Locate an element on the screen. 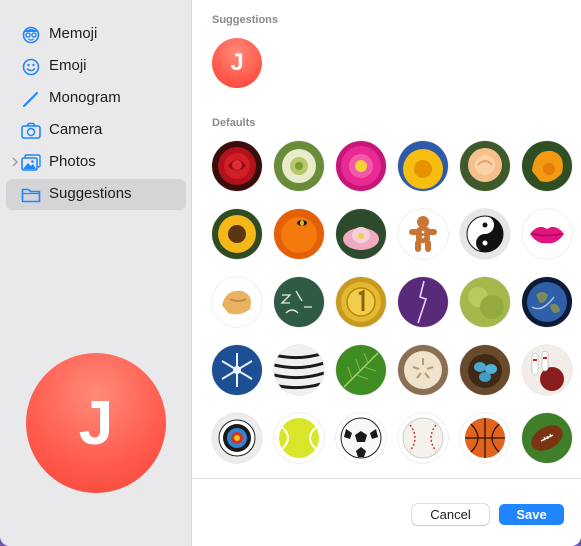 This screenshot has height=546, width=581. avatar-green-leaves is located at coordinates (485, 302).